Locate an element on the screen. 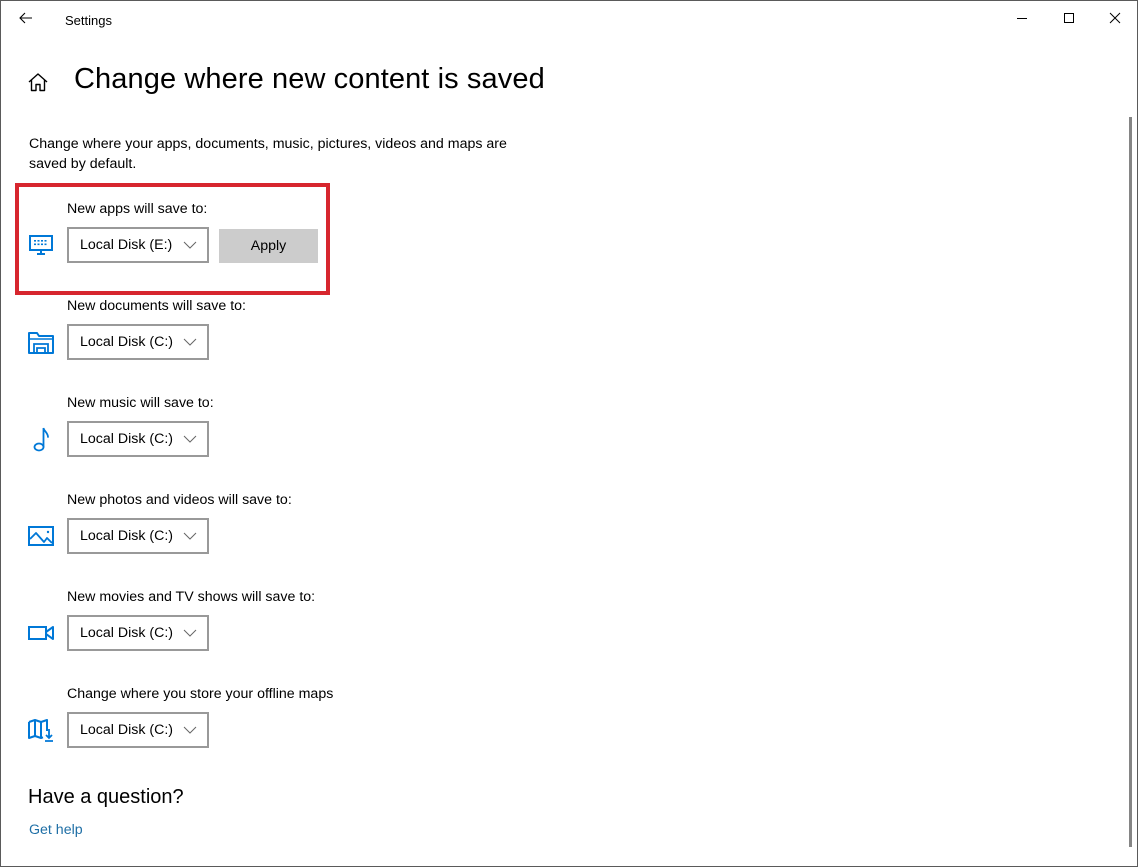  close-icon is located at coordinates (1115, 18).